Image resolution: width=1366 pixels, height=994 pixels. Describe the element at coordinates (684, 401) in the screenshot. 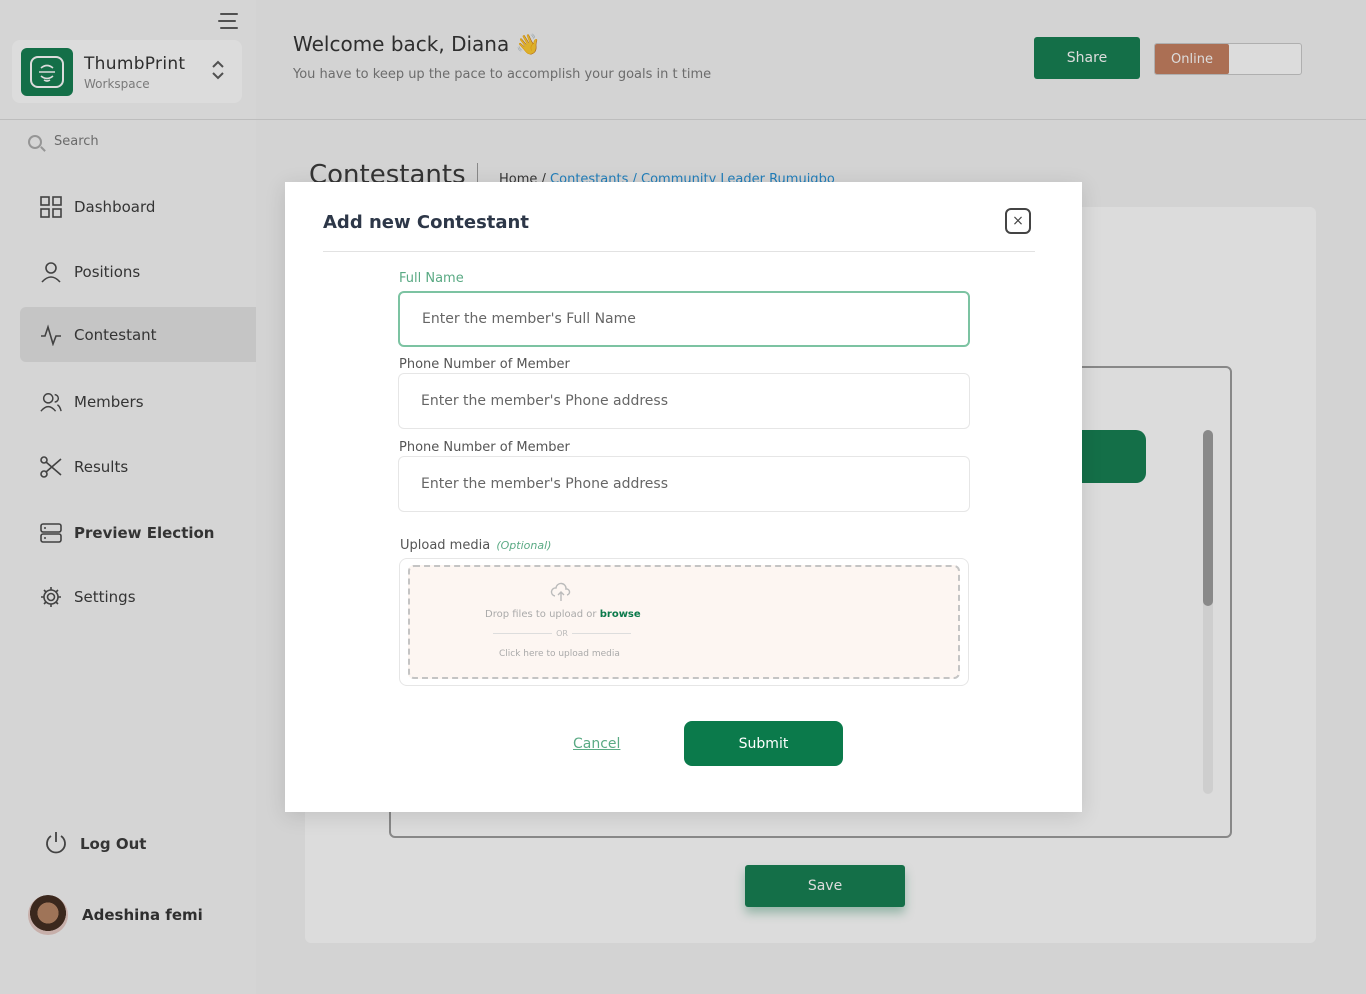

I see `phone-number-input` at that location.